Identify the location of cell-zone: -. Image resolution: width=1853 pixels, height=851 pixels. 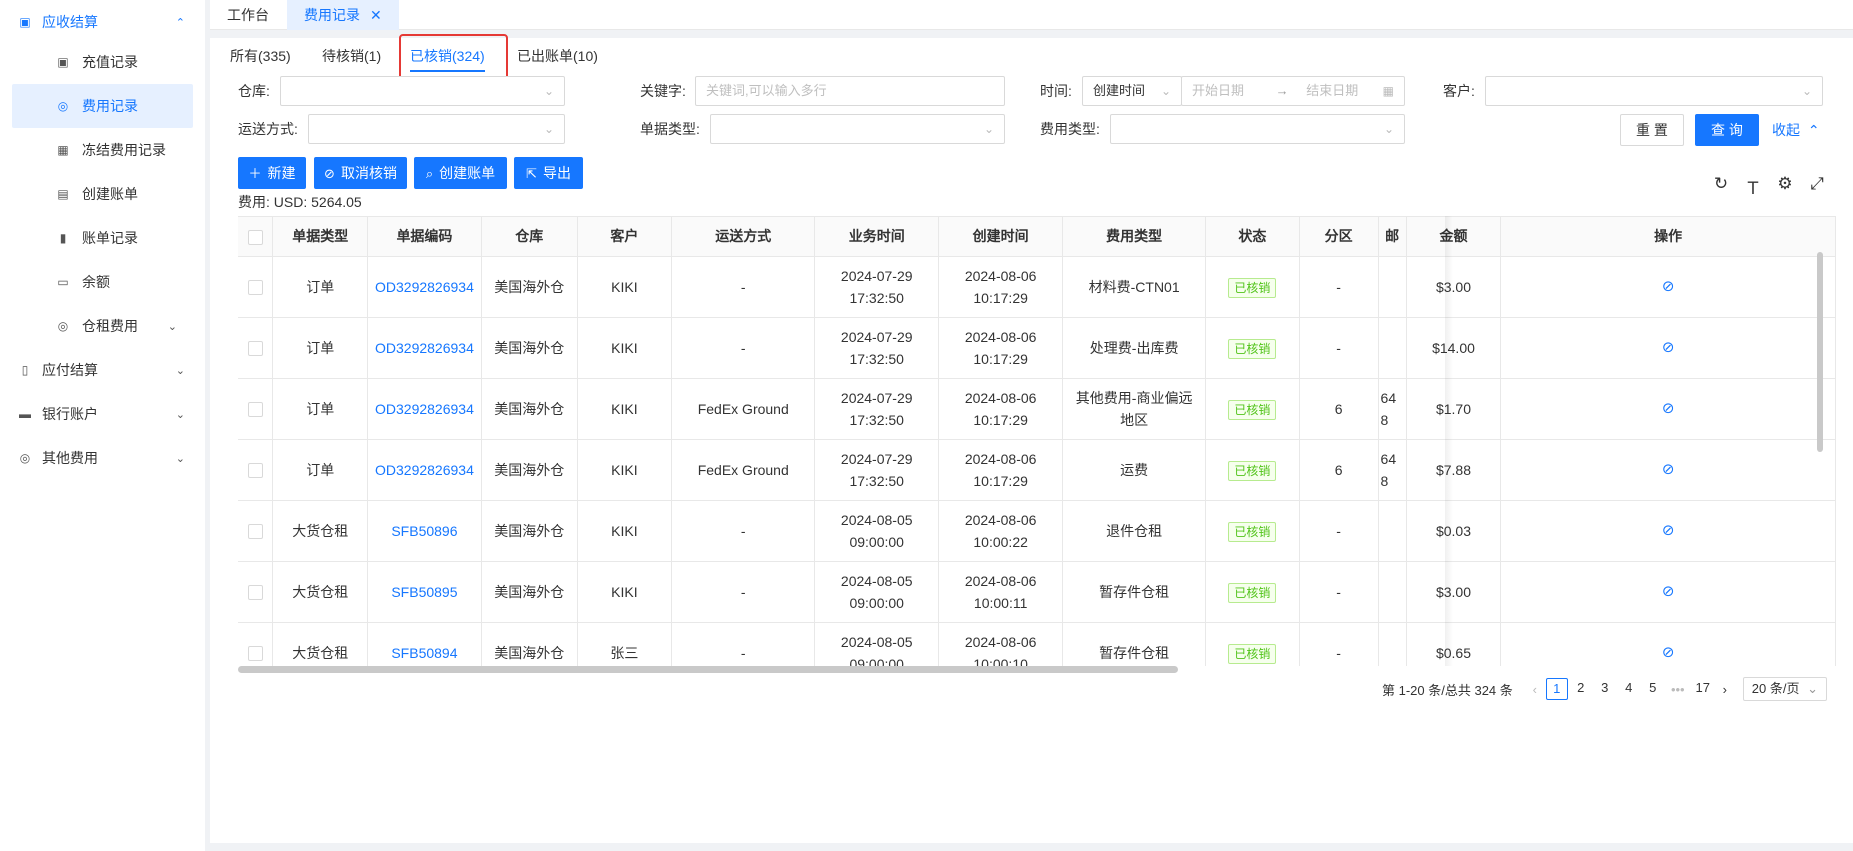
(1339, 531).